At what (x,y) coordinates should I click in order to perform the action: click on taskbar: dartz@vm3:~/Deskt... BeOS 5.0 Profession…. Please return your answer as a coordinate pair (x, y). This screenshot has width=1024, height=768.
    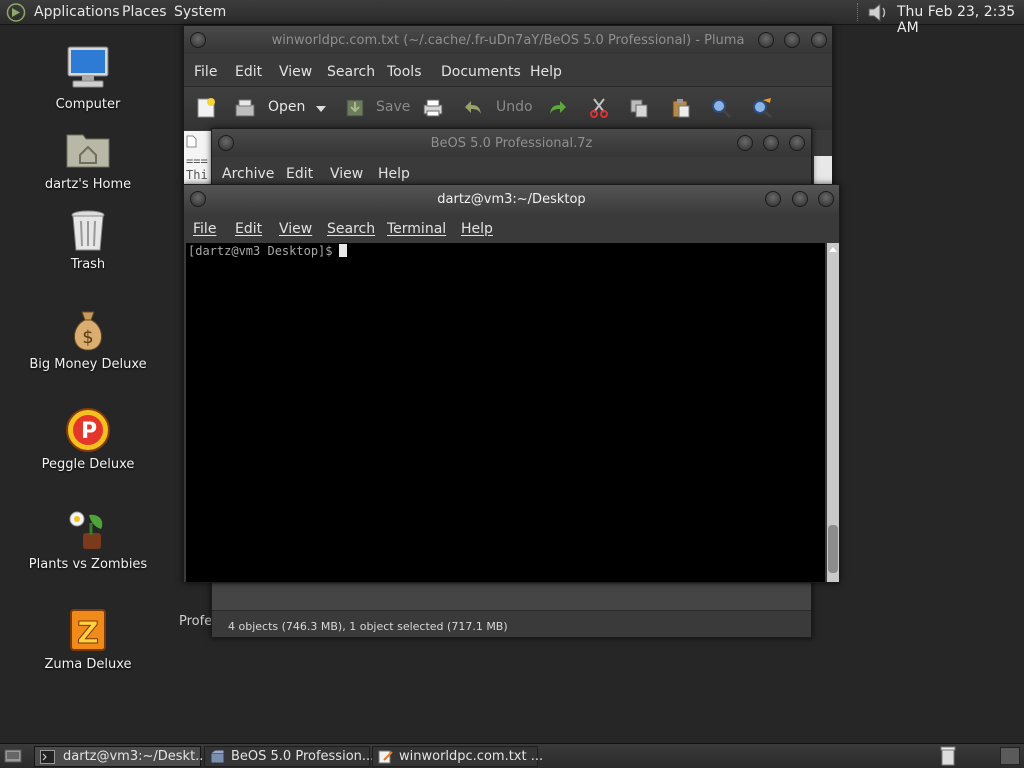
    Looking at the image, I should click on (512, 755).